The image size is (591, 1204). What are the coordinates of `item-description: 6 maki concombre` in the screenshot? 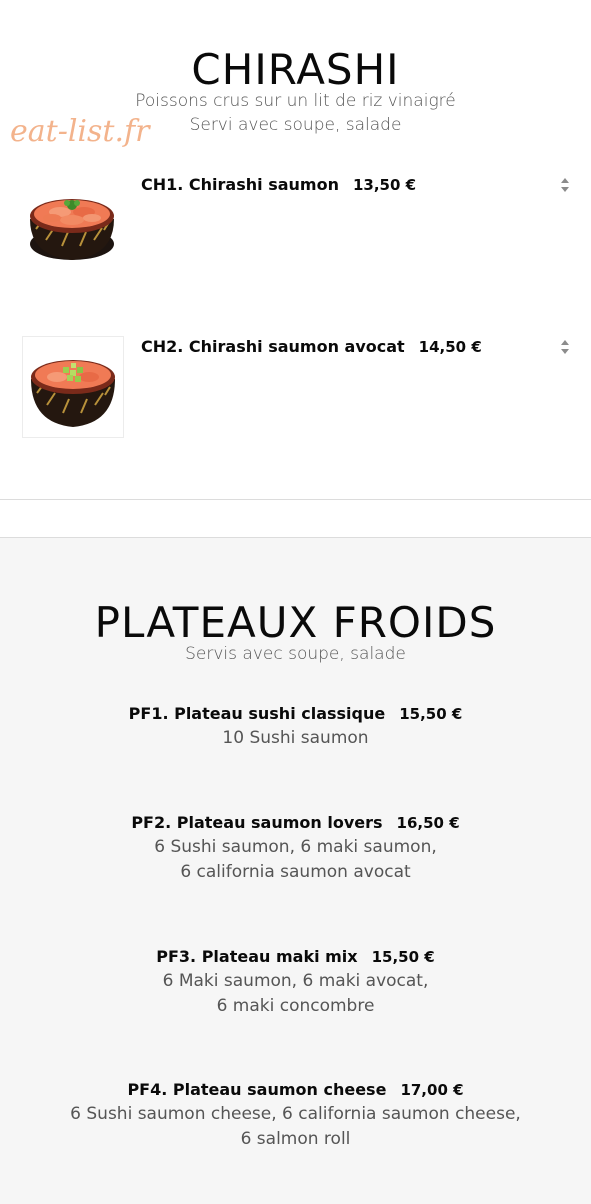 It's located at (295, 1006).